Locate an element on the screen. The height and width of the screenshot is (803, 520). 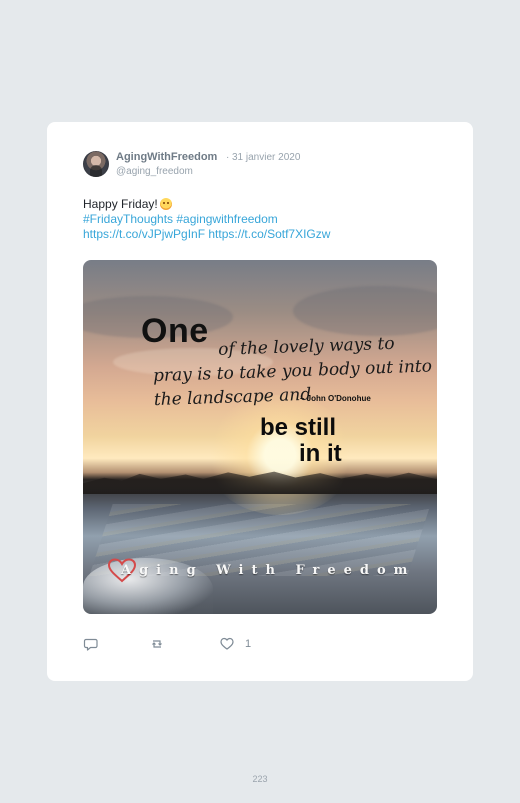
retweet-button is located at coordinates (157, 644).